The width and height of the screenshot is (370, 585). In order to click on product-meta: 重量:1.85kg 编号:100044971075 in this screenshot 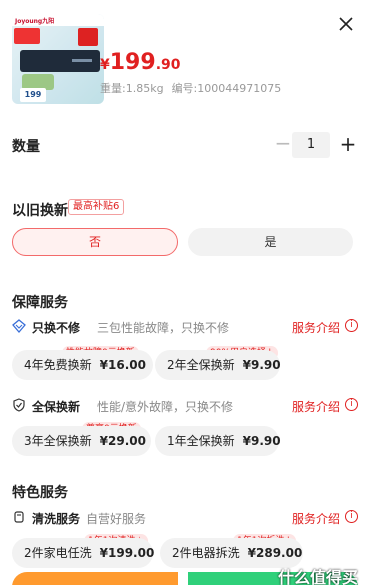, I will do `click(190, 88)`.